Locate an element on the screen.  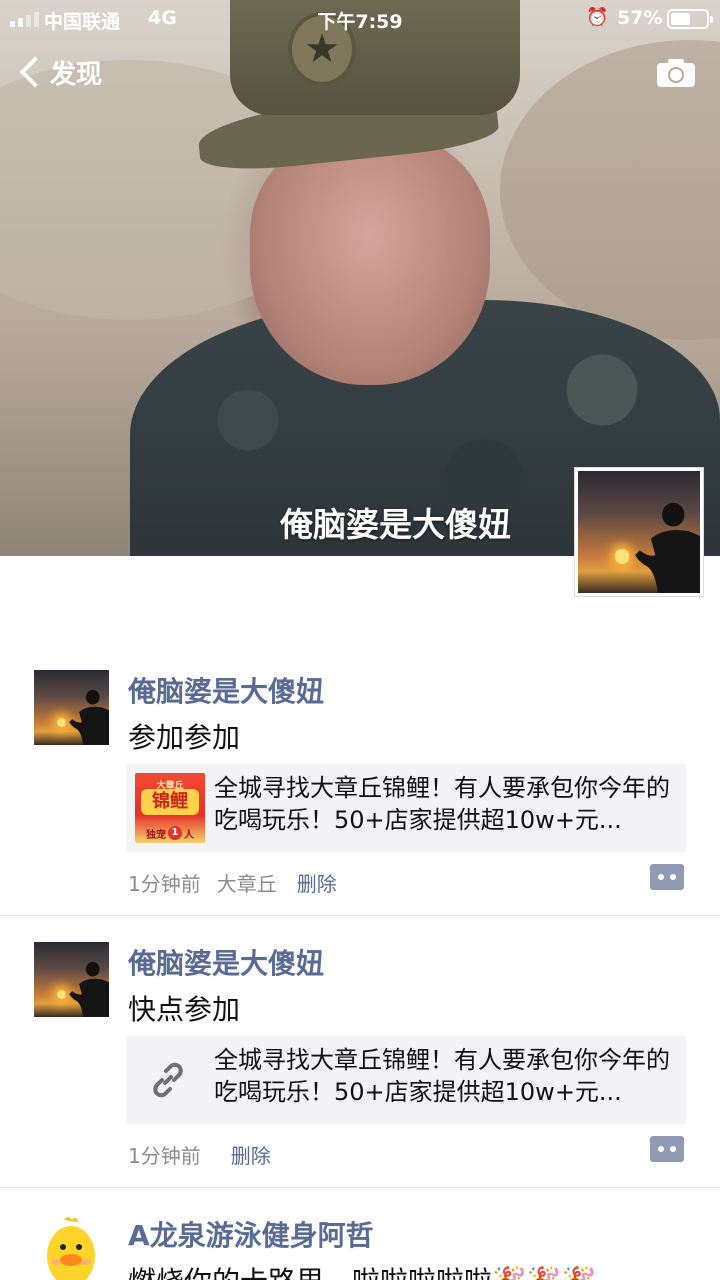
post-text: 快点参加 is located at coordinates (184, 1009).